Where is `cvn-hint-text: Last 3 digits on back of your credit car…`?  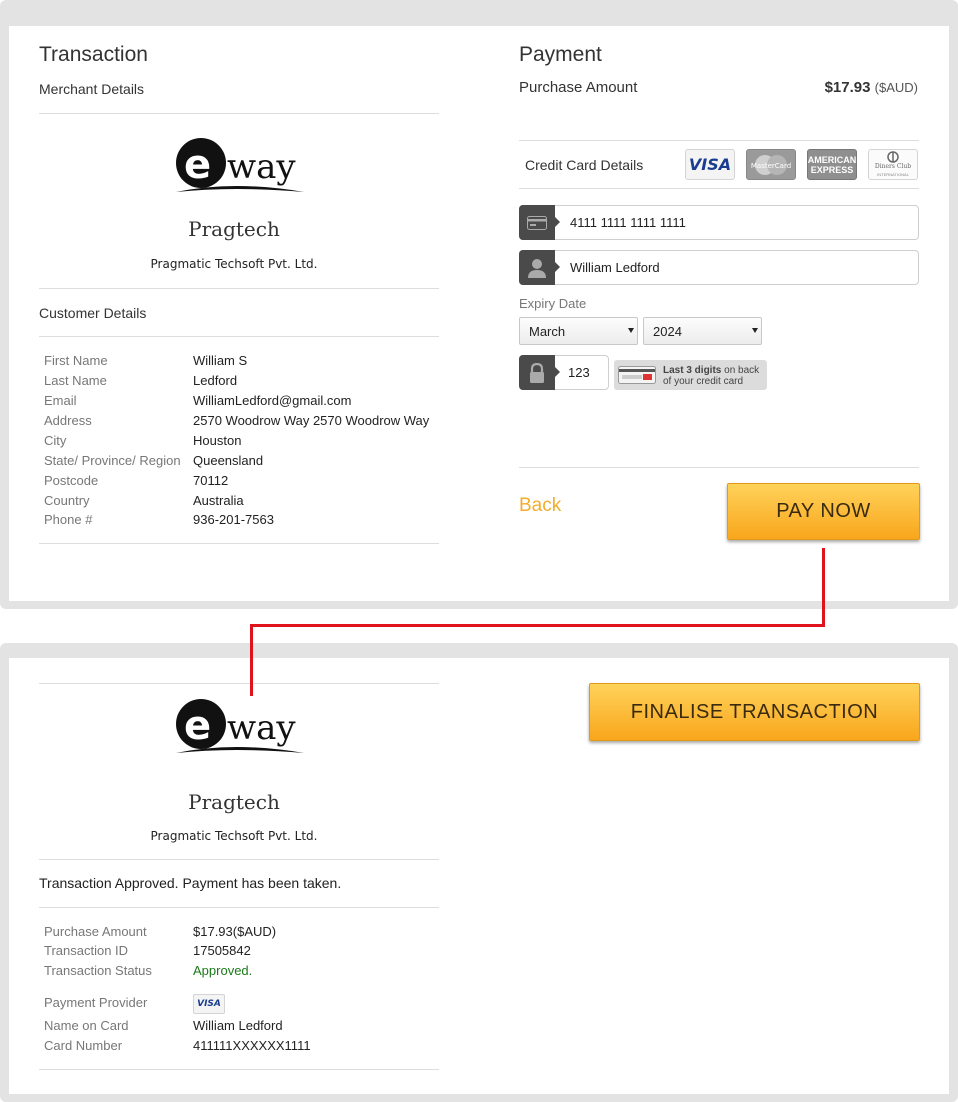
cvn-hint-text: Last 3 digits on back of your credit car… is located at coordinates (711, 376).